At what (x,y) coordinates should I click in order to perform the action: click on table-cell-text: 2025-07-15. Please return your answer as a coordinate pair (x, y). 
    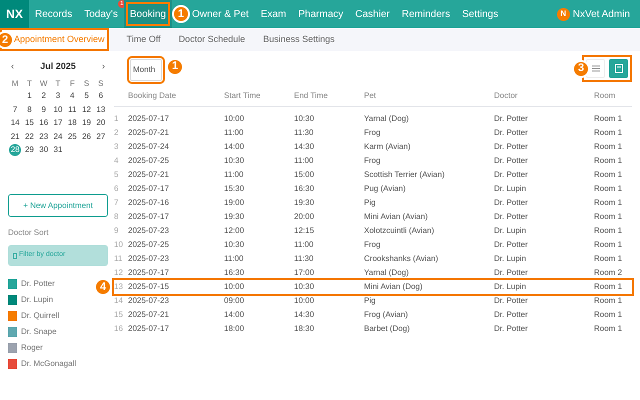
    Looking at the image, I should click on (149, 287).